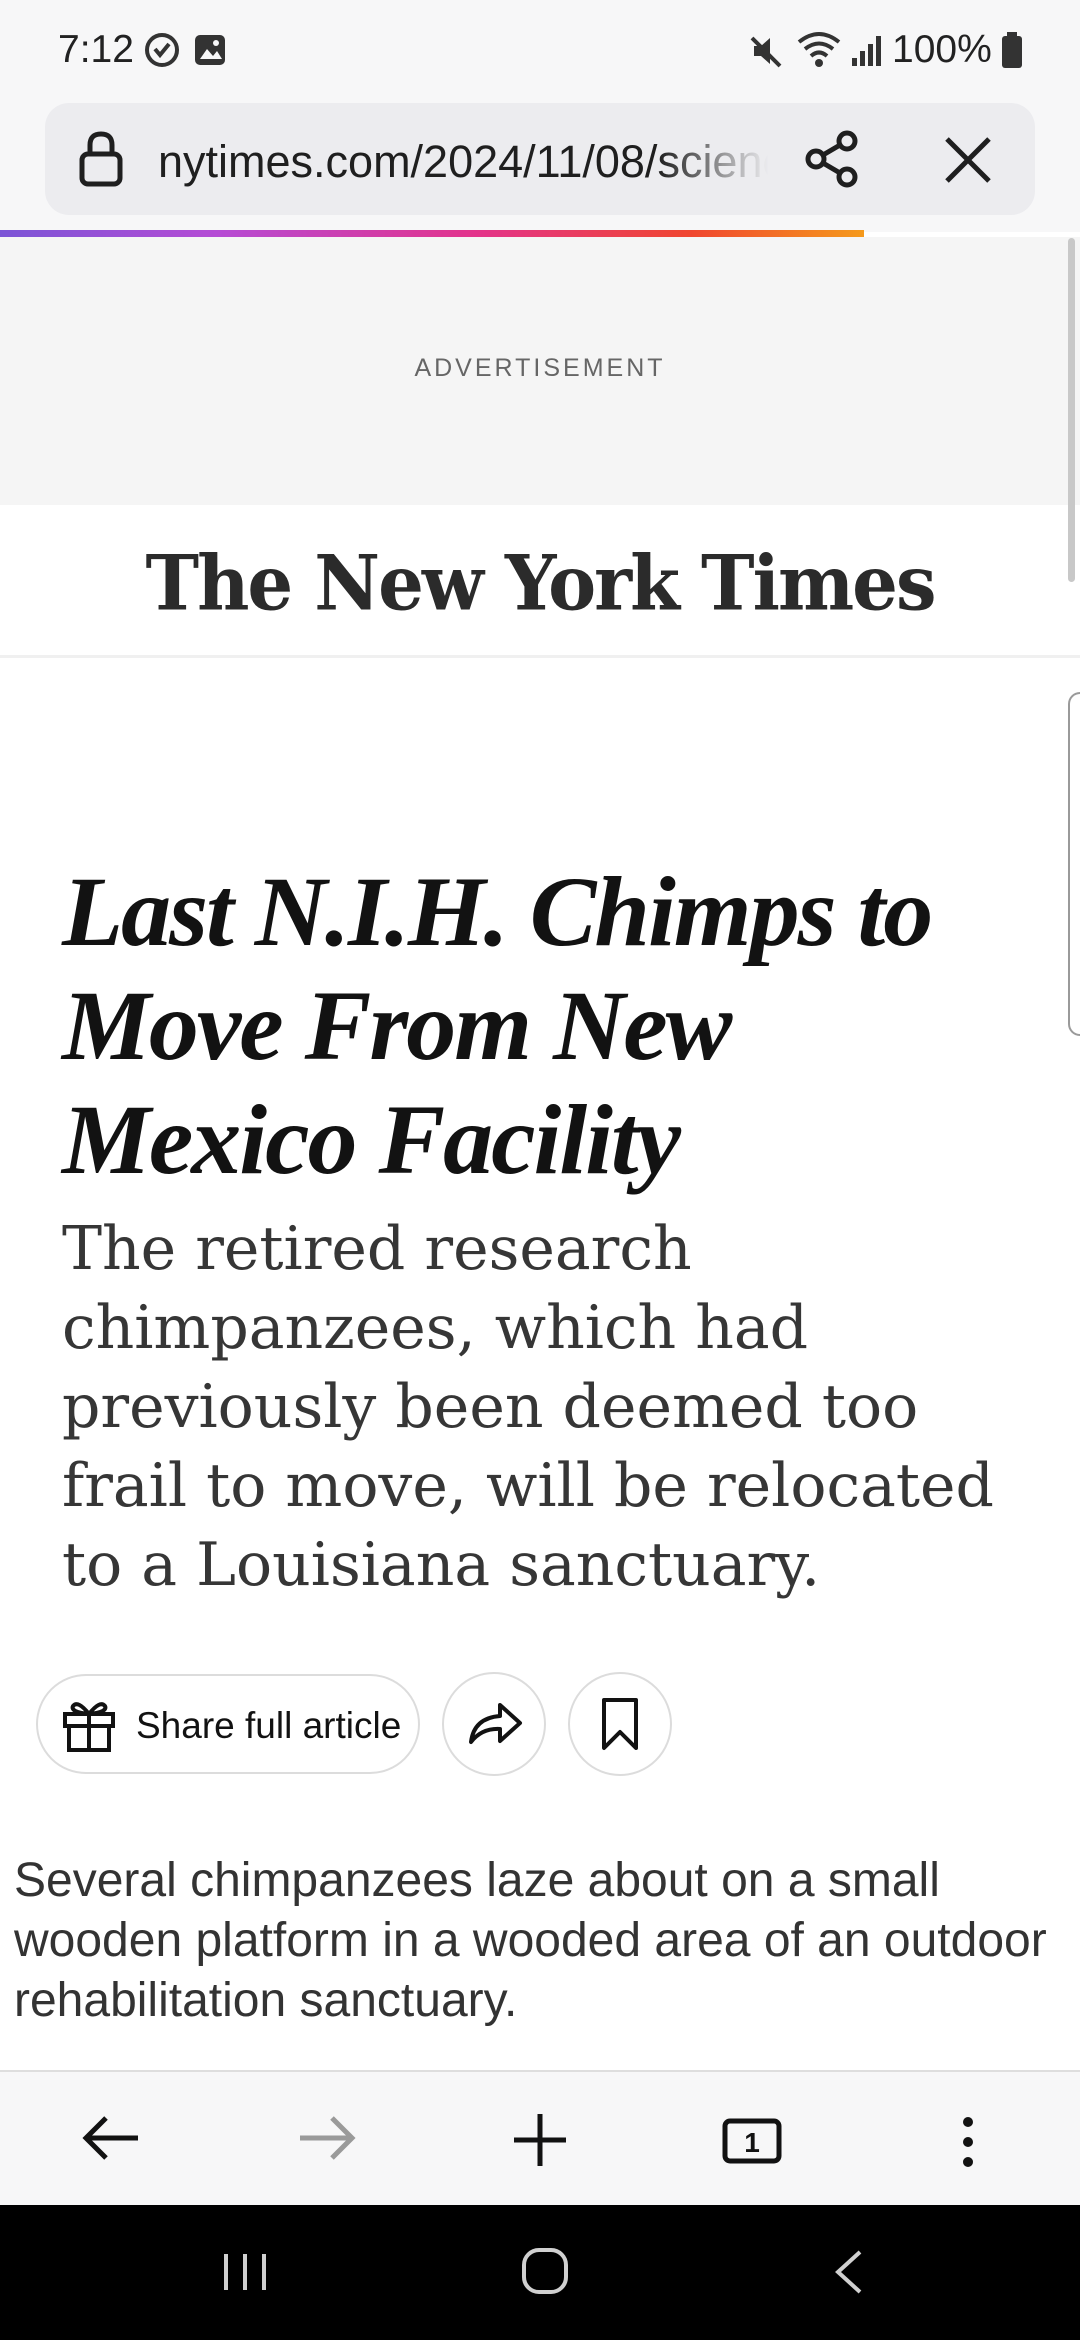 This screenshot has height=2340, width=1080. I want to click on wifi-icon, so click(819, 49).